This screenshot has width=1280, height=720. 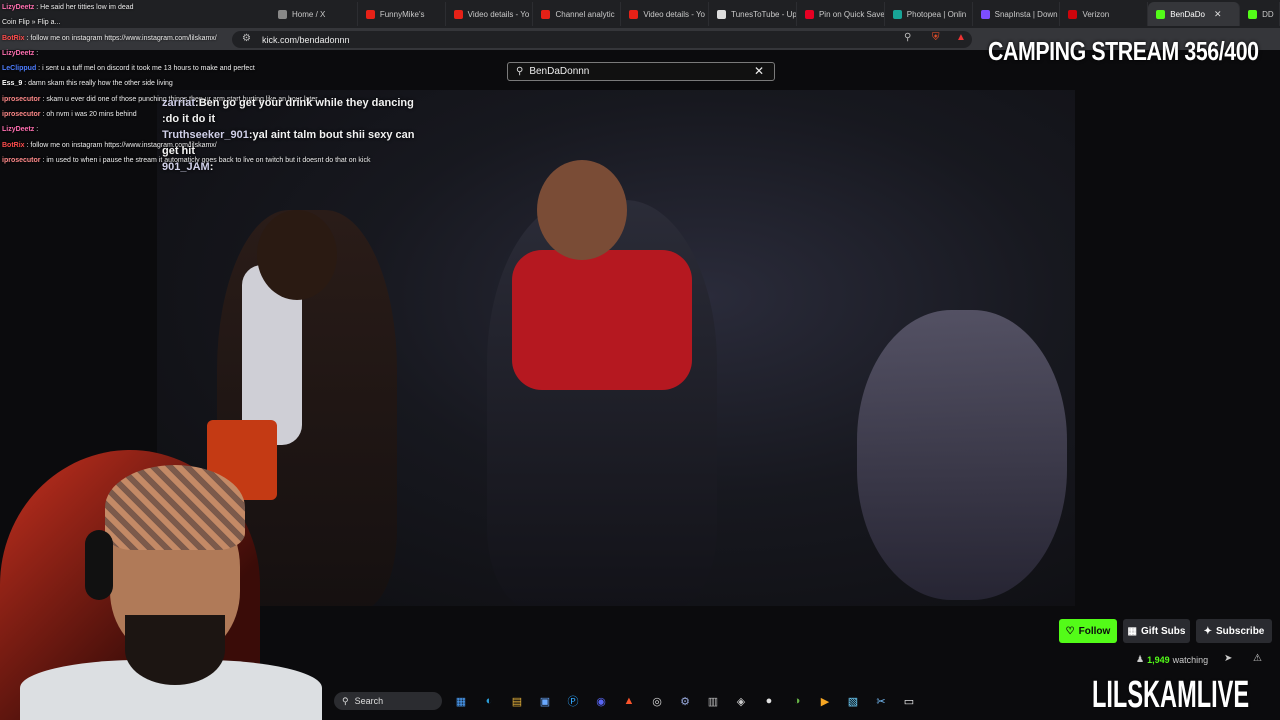 What do you see at coordinates (1140, 659) in the screenshot?
I see `viewers-icon: ♟` at bounding box center [1140, 659].